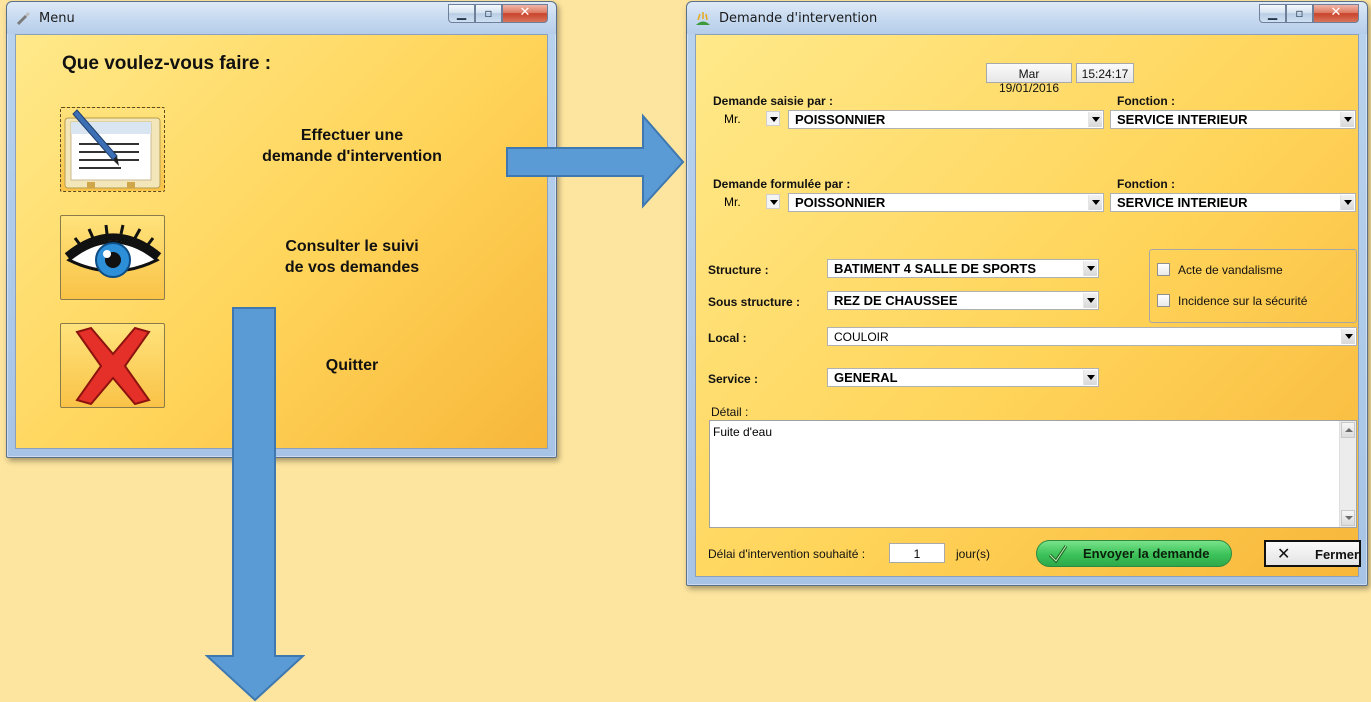 This screenshot has height=702, width=1371. Describe the element at coordinates (352, 156) in the screenshot. I see `new-request-label-line2: demande d'intervention` at that location.